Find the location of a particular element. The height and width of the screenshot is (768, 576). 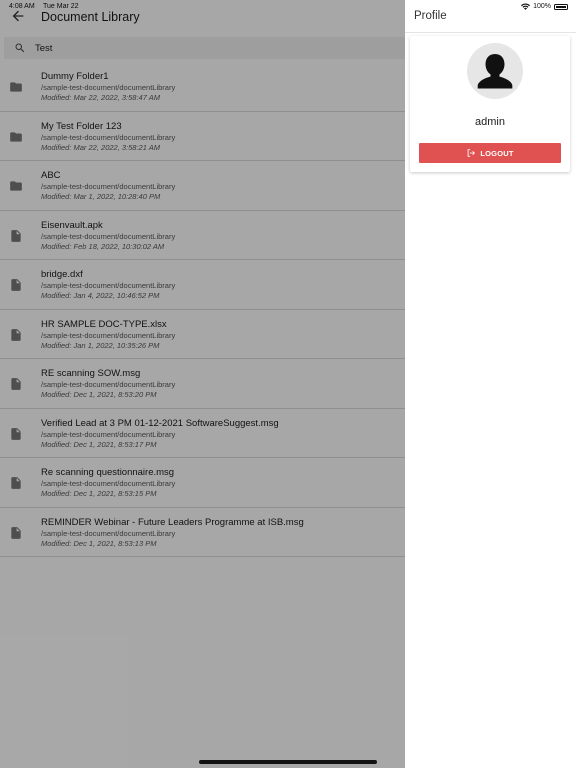

logout-button: LOGOUT is located at coordinates (490, 153).